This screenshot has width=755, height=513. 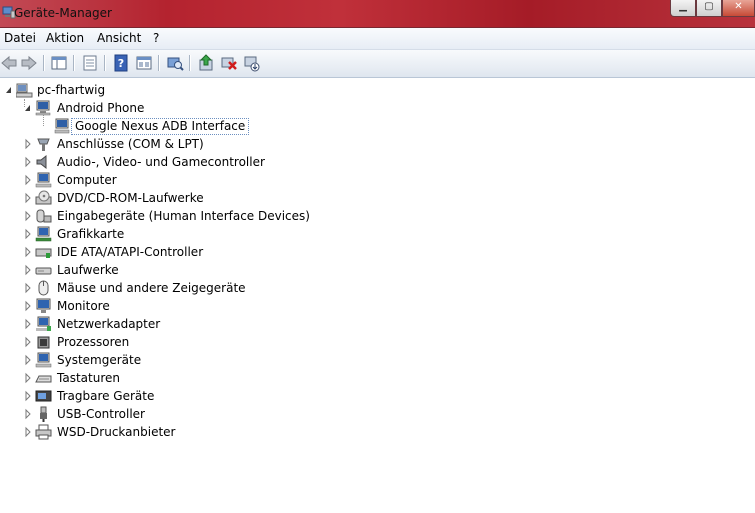 I want to click on tree-category: WSD-Druckanbieter, so click(x=160, y=432).